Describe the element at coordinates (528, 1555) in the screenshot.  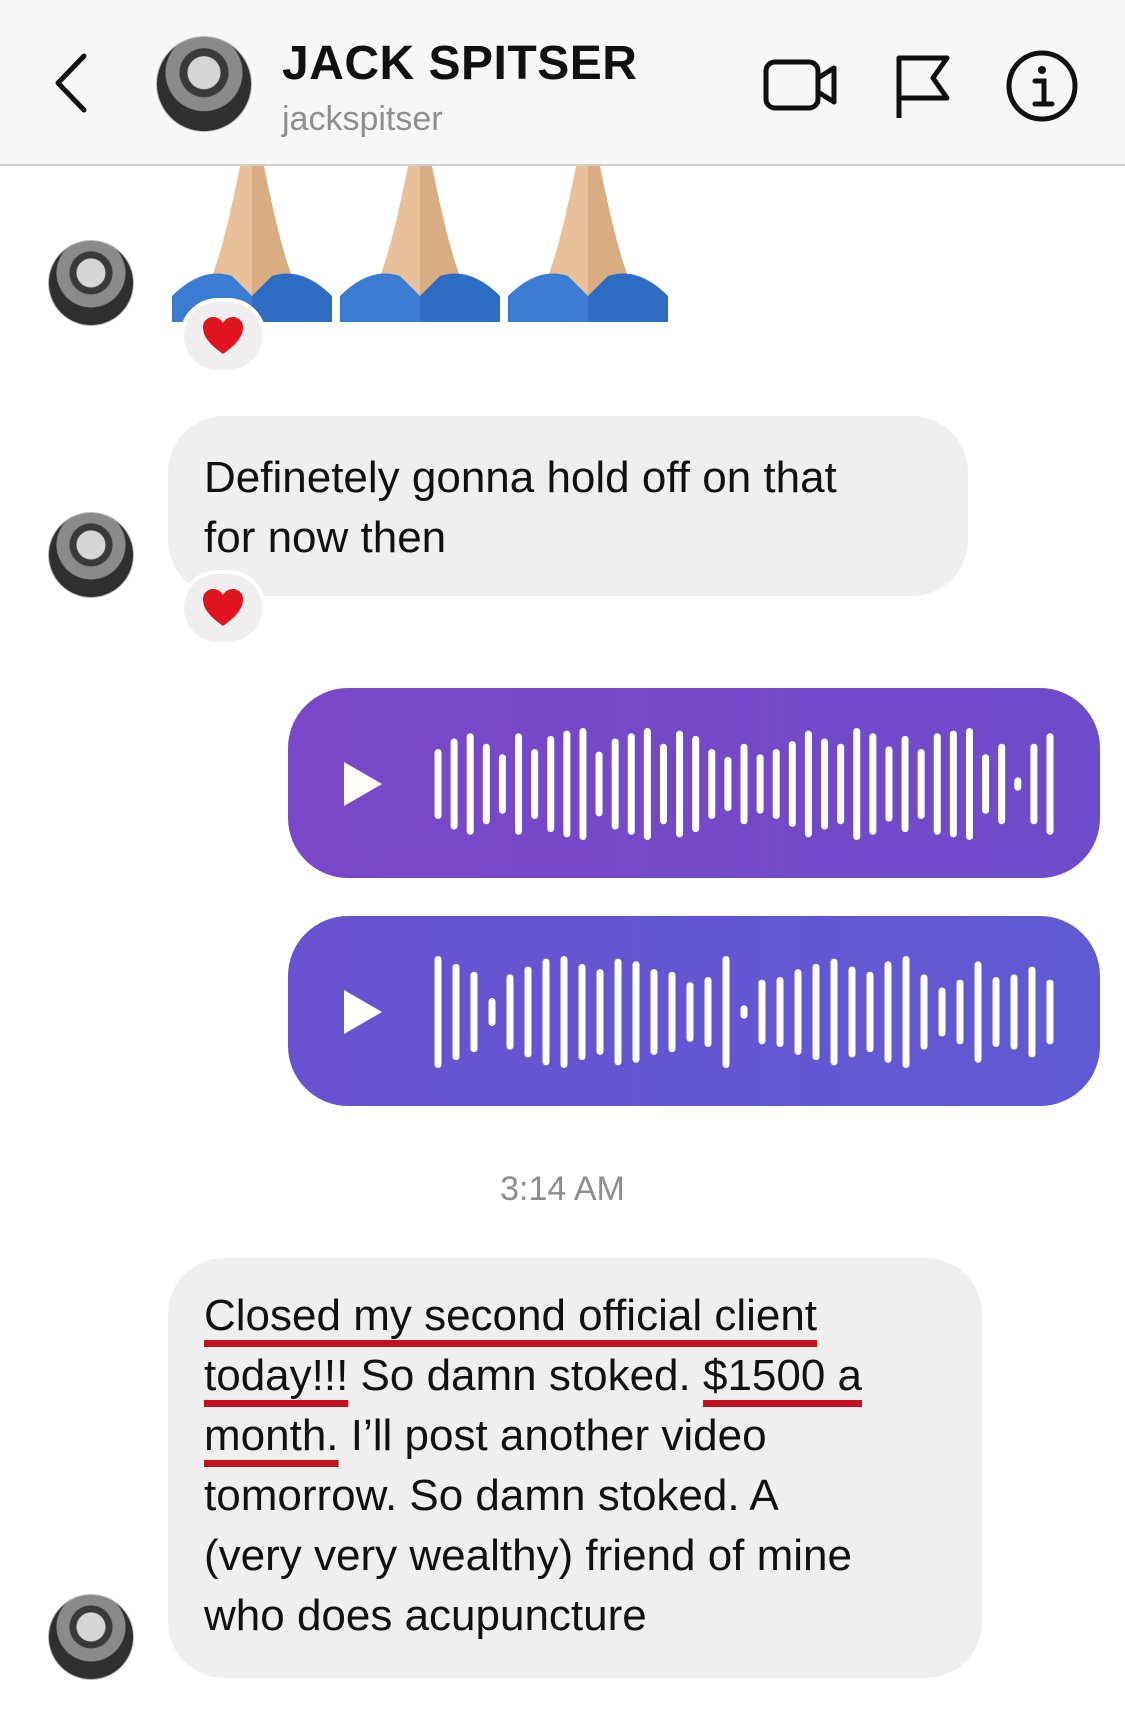
I see `message-line: (very very wealthy) friend of mine` at that location.